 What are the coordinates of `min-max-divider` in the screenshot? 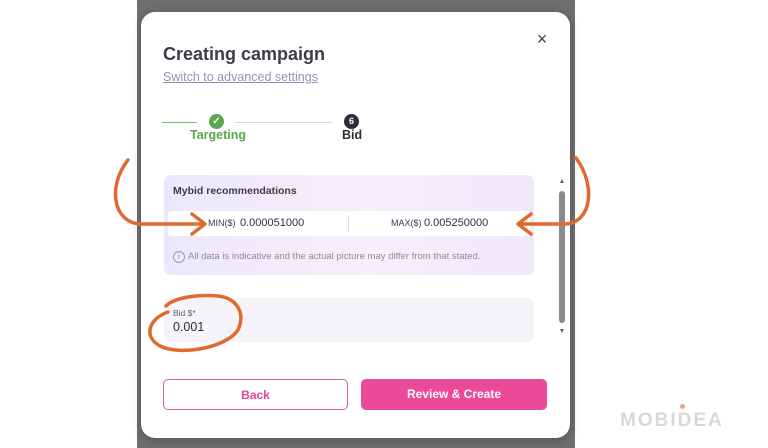 It's located at (348, 223).